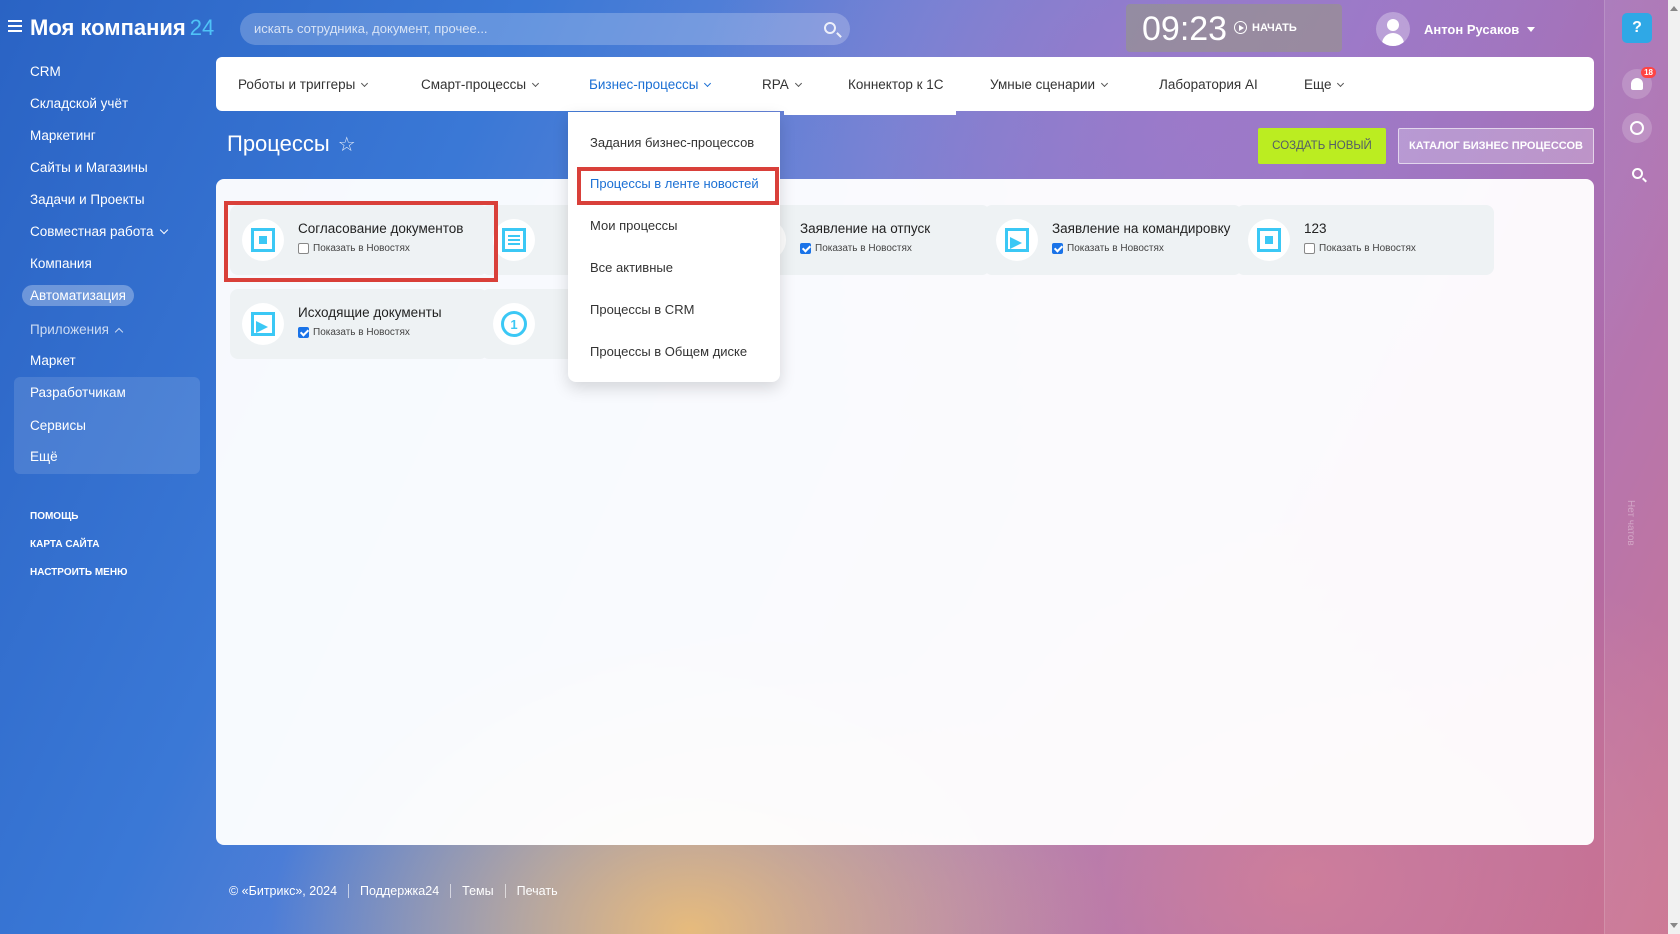 The height and width of the screenshot is (934, 1680). Describe the element at coordinates (87, 199) in the screenshot. I see `sidebar-item-tasks: Задачи и Проекты` at that location.